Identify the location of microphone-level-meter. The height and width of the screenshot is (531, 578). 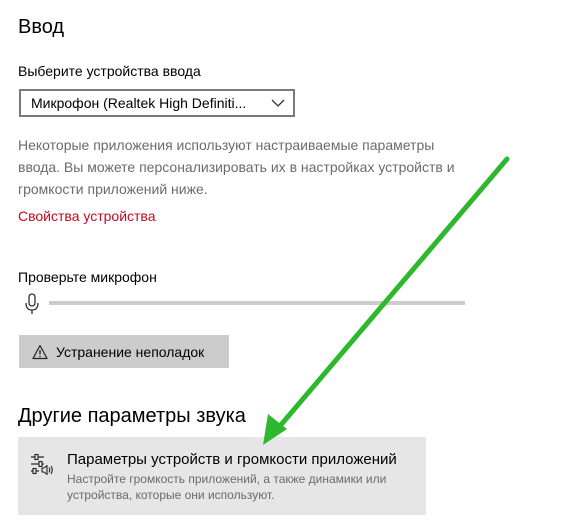
(257, 303).